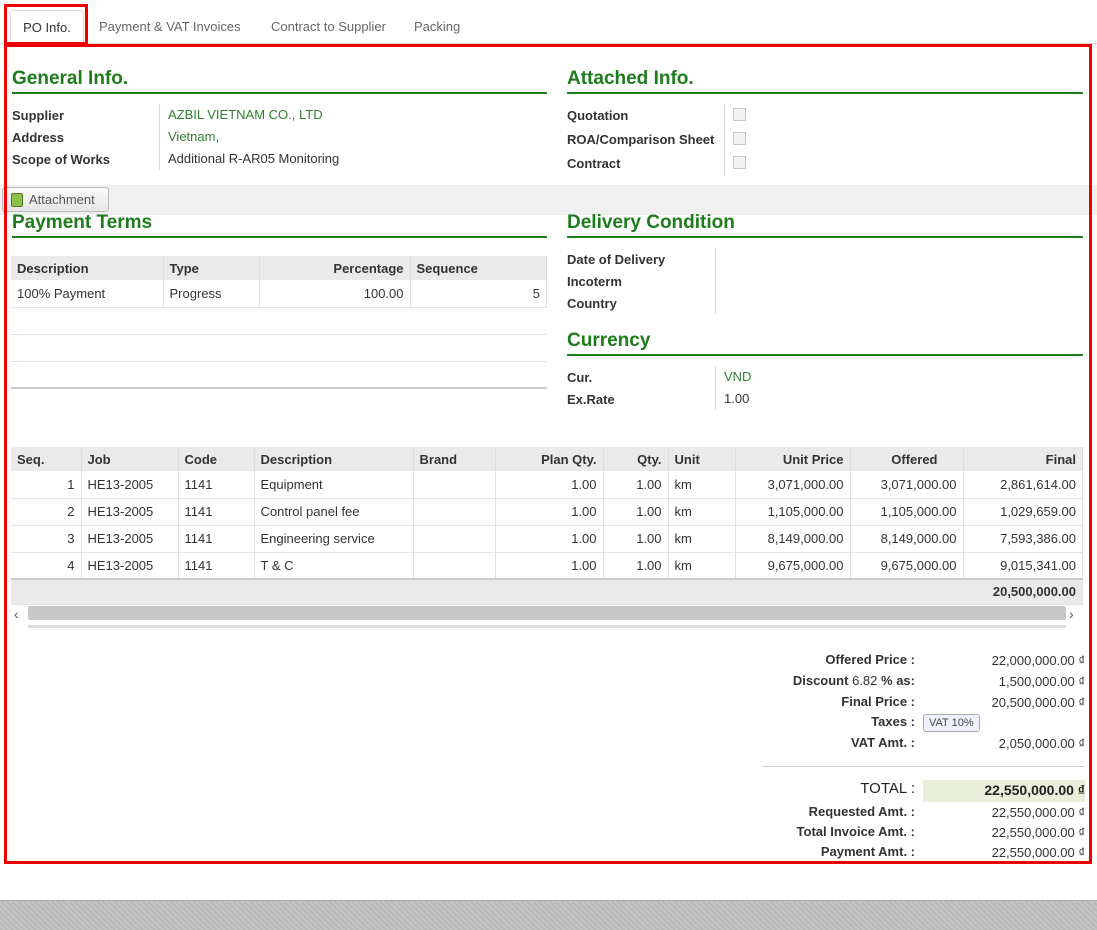 The image size is (1097, 930). What do you see at coordinates (328, 27) in the screenshot?
I see `tab-contract-to-supplier: Contract to Supplier` at bounding box center [328, 27].